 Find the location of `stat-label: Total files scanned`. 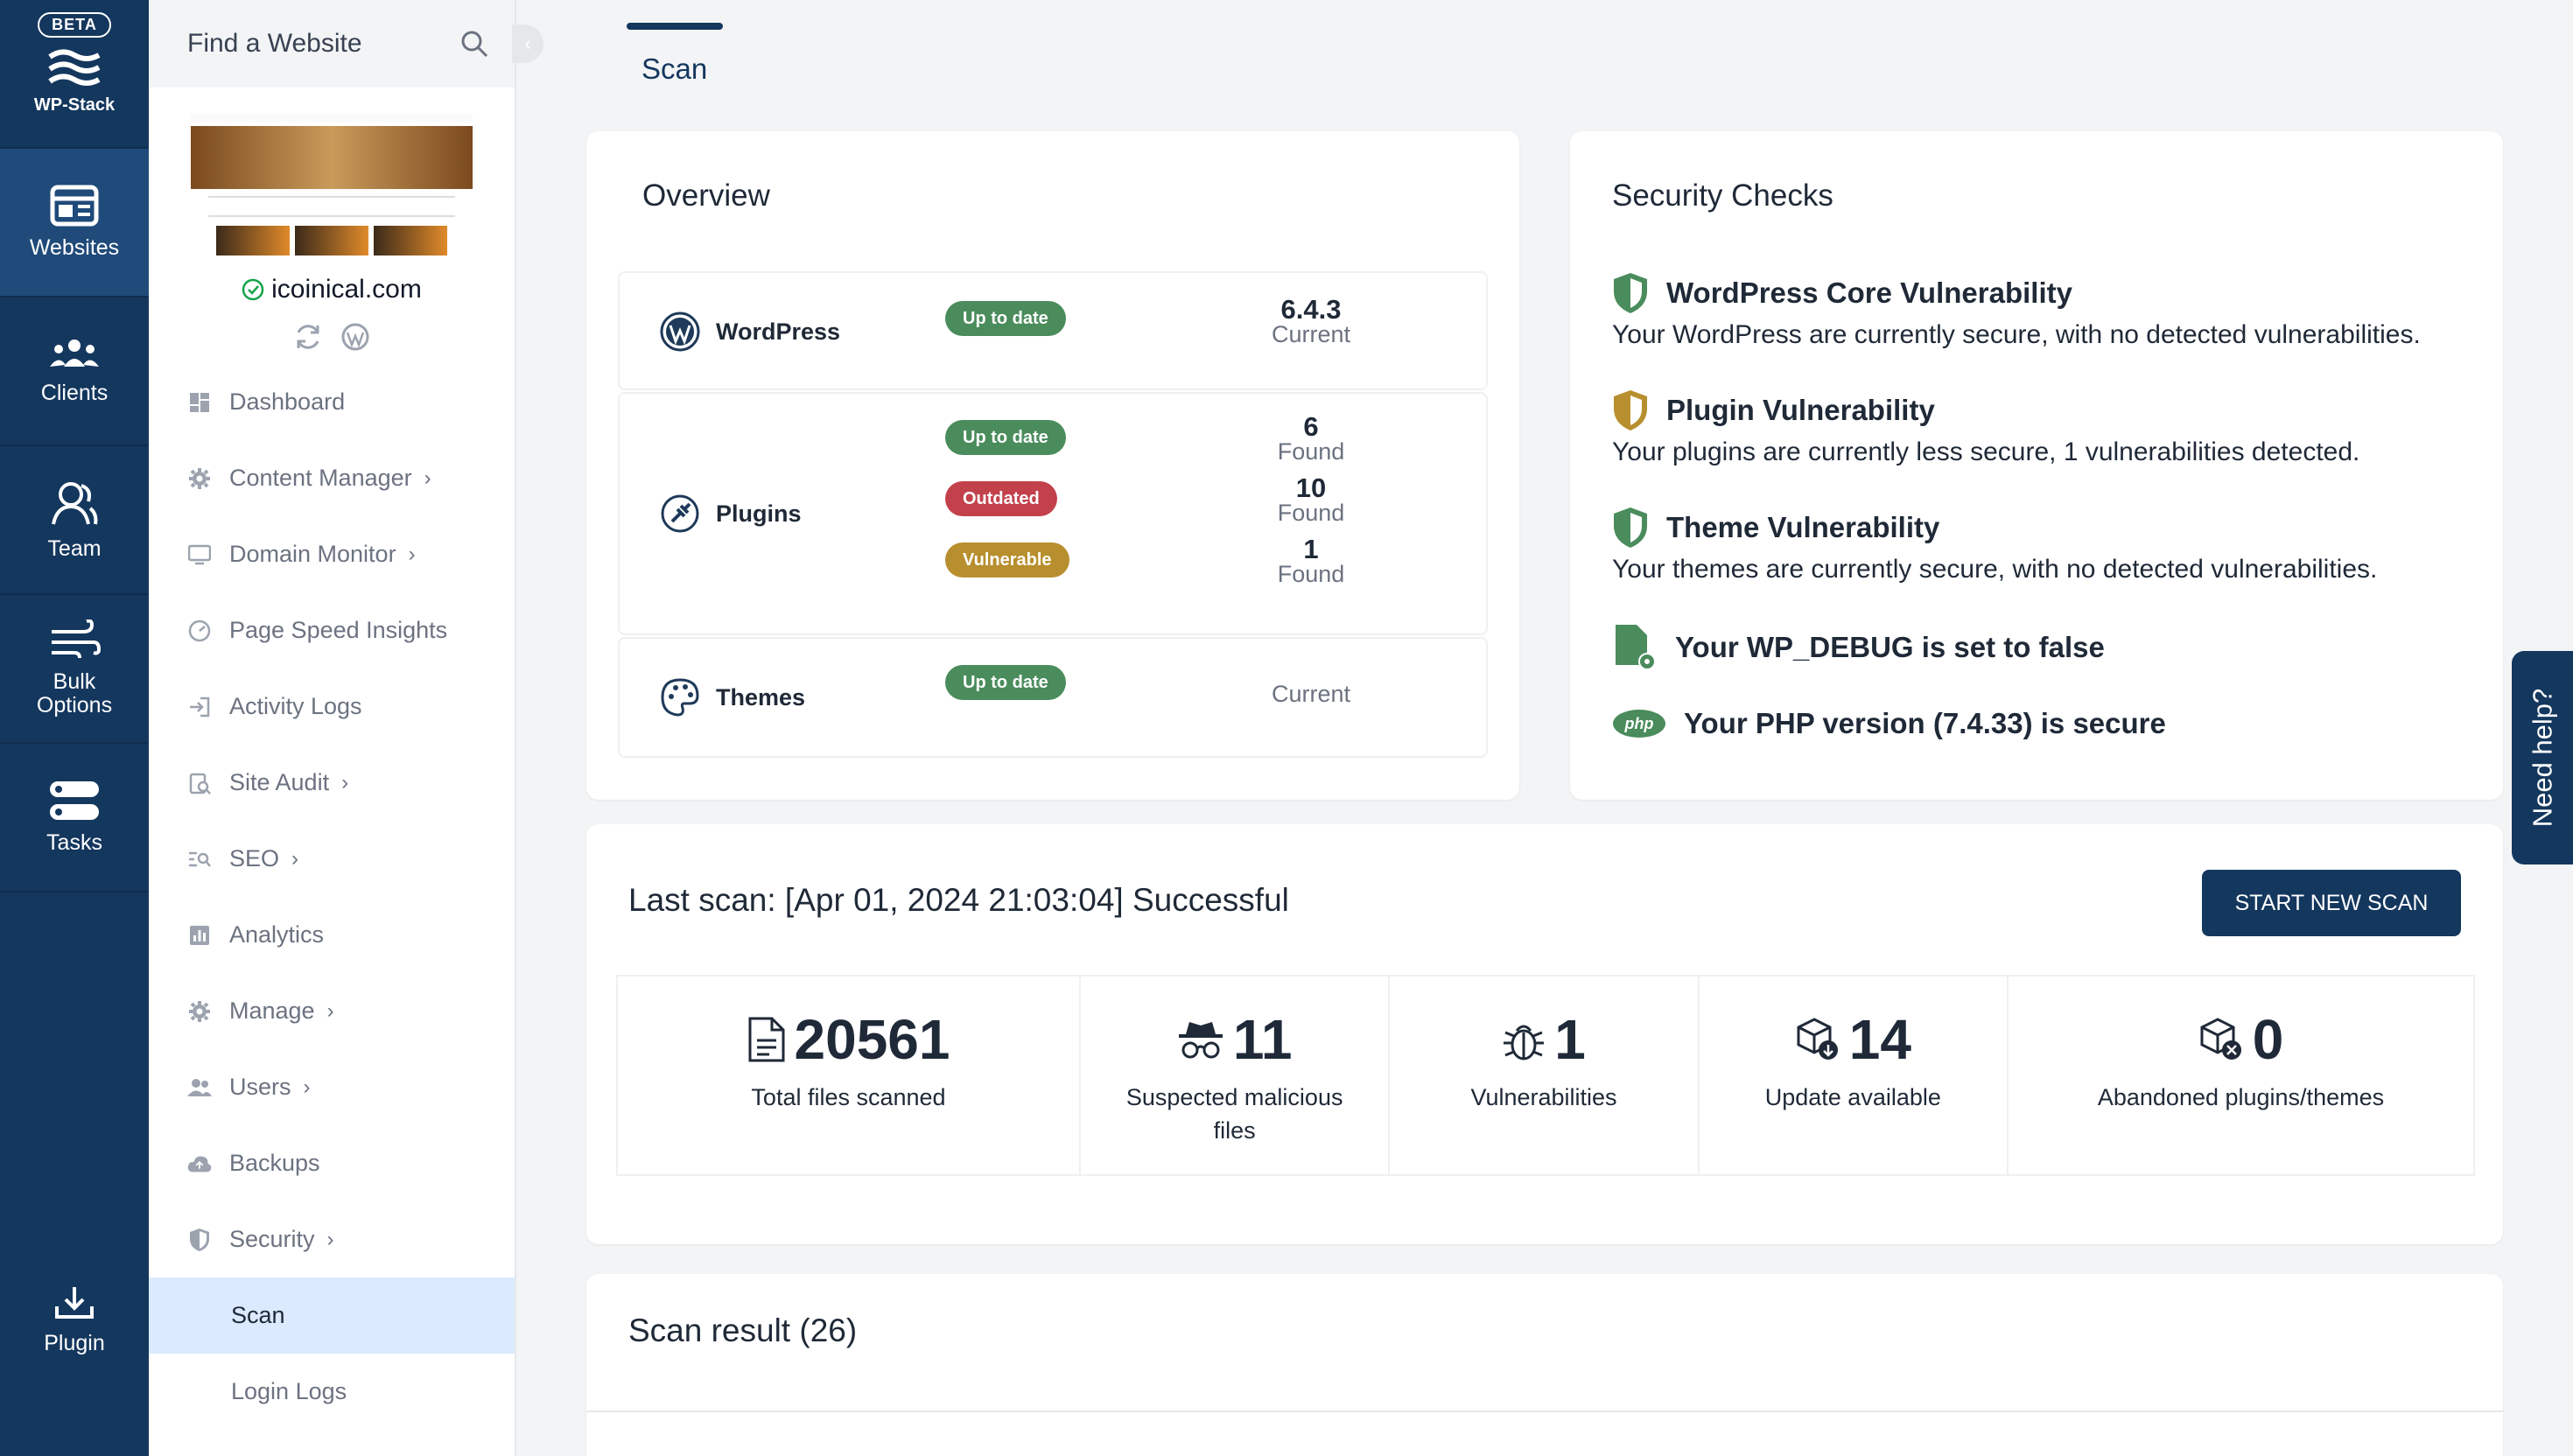

stat-label: Total files scanned is located at coordinates (848, 1097).